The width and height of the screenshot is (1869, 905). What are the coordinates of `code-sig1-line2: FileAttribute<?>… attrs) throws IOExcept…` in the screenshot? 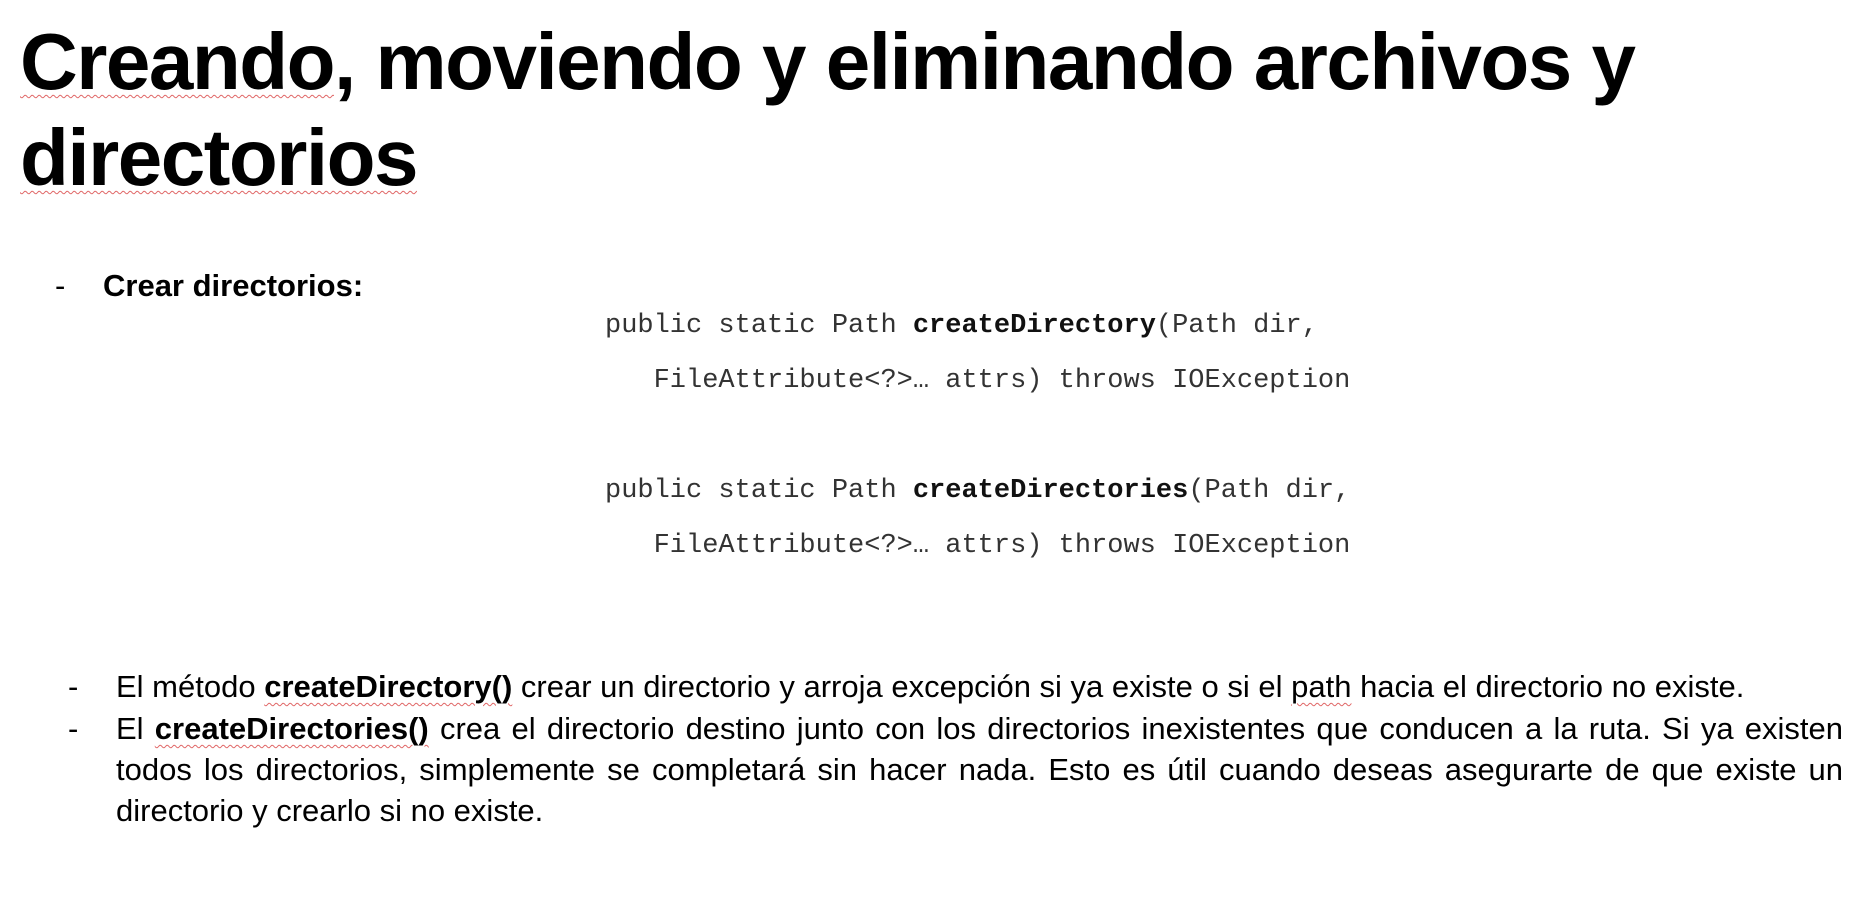 It's located at (978, 381).